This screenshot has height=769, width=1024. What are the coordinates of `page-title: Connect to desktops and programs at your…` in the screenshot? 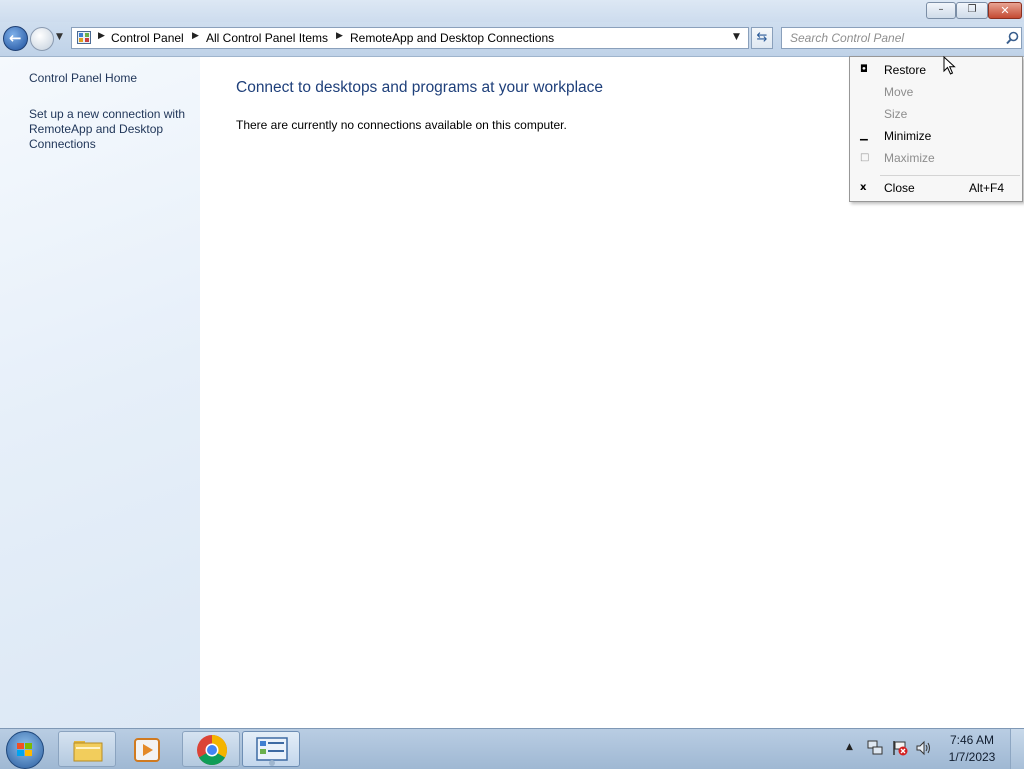 It's located at (420, 87).